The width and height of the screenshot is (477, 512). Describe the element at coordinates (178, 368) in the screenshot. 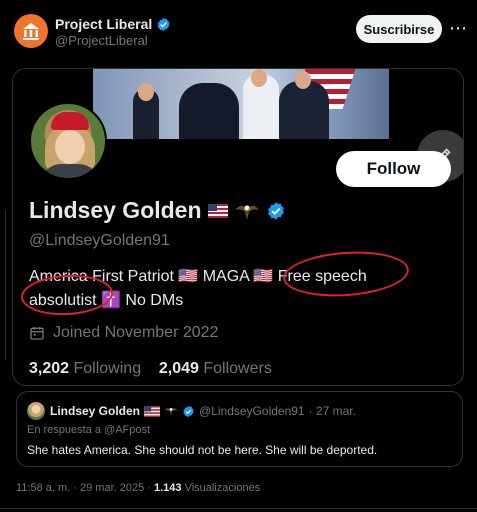

I see `followers-count: 2,049` at that location.